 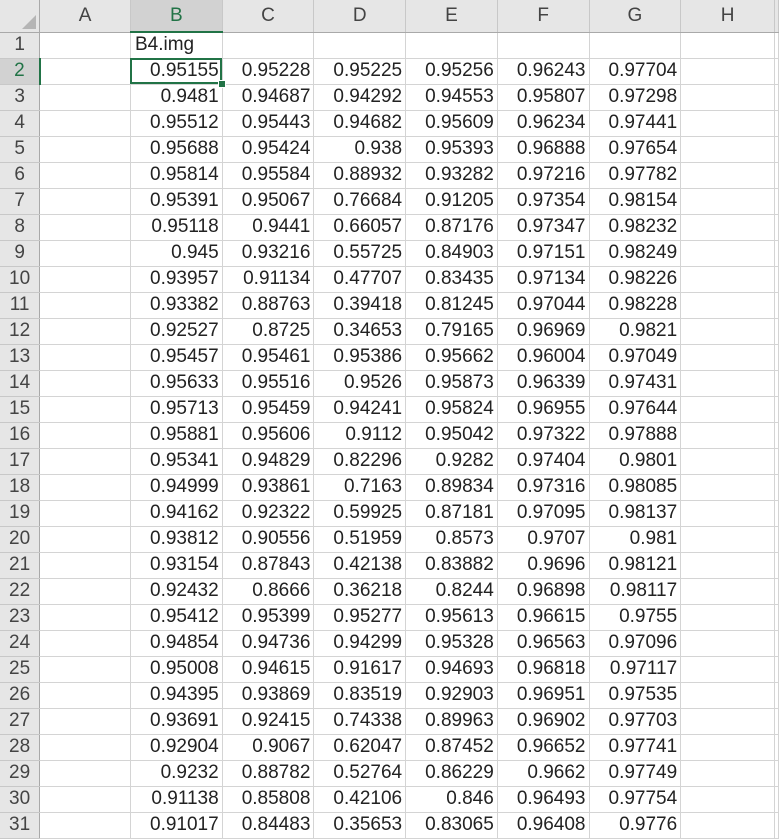 I want to click on cell-c30: 0.85808, so click(x=268, y=799).